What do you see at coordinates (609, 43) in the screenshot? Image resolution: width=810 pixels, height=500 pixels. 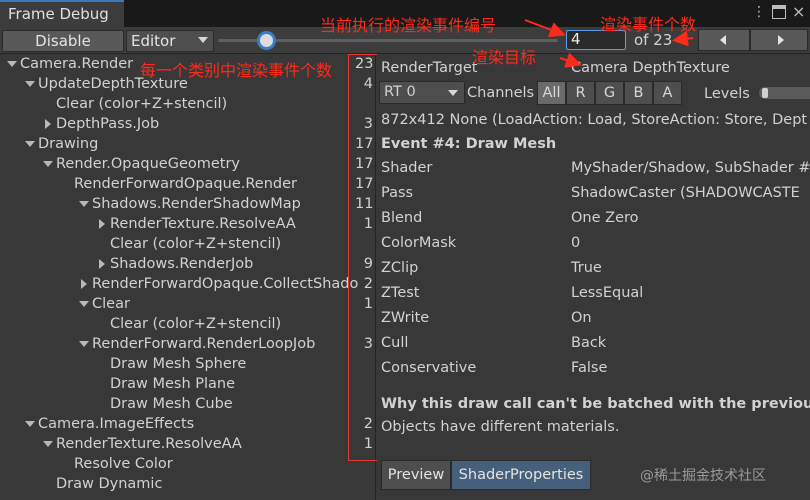 I see `annotation-arrows` at bounding box center [609, 43].